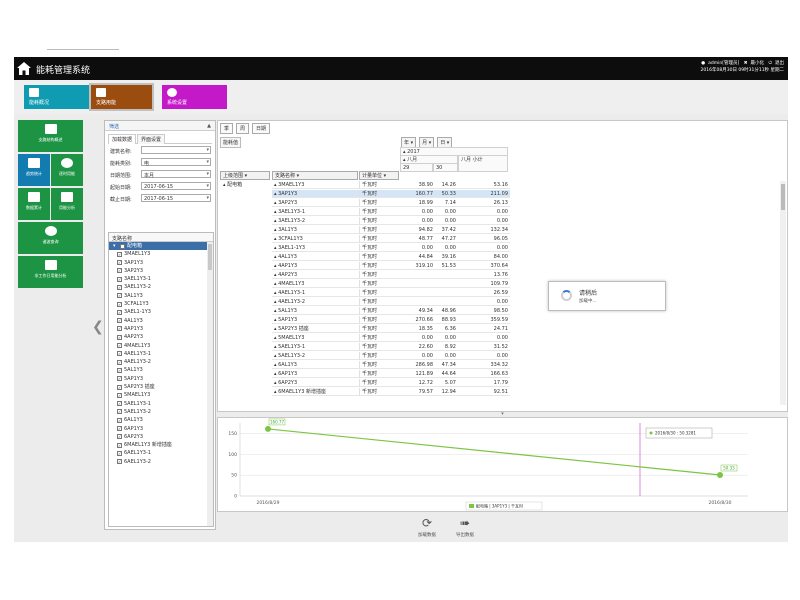 The width and height of the screenshot is (800, 600). Describe the element at coordinates (209, 126) in the screenshot. I see `collapse-up-icon: ▲` at that location.